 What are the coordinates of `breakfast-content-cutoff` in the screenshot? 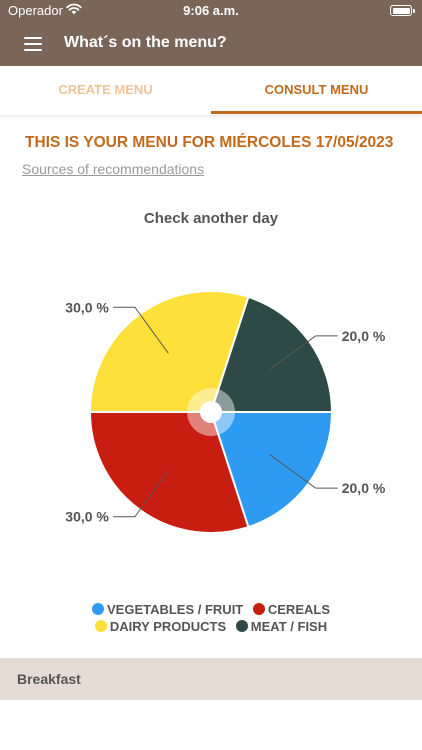 It's located at (175, 714).